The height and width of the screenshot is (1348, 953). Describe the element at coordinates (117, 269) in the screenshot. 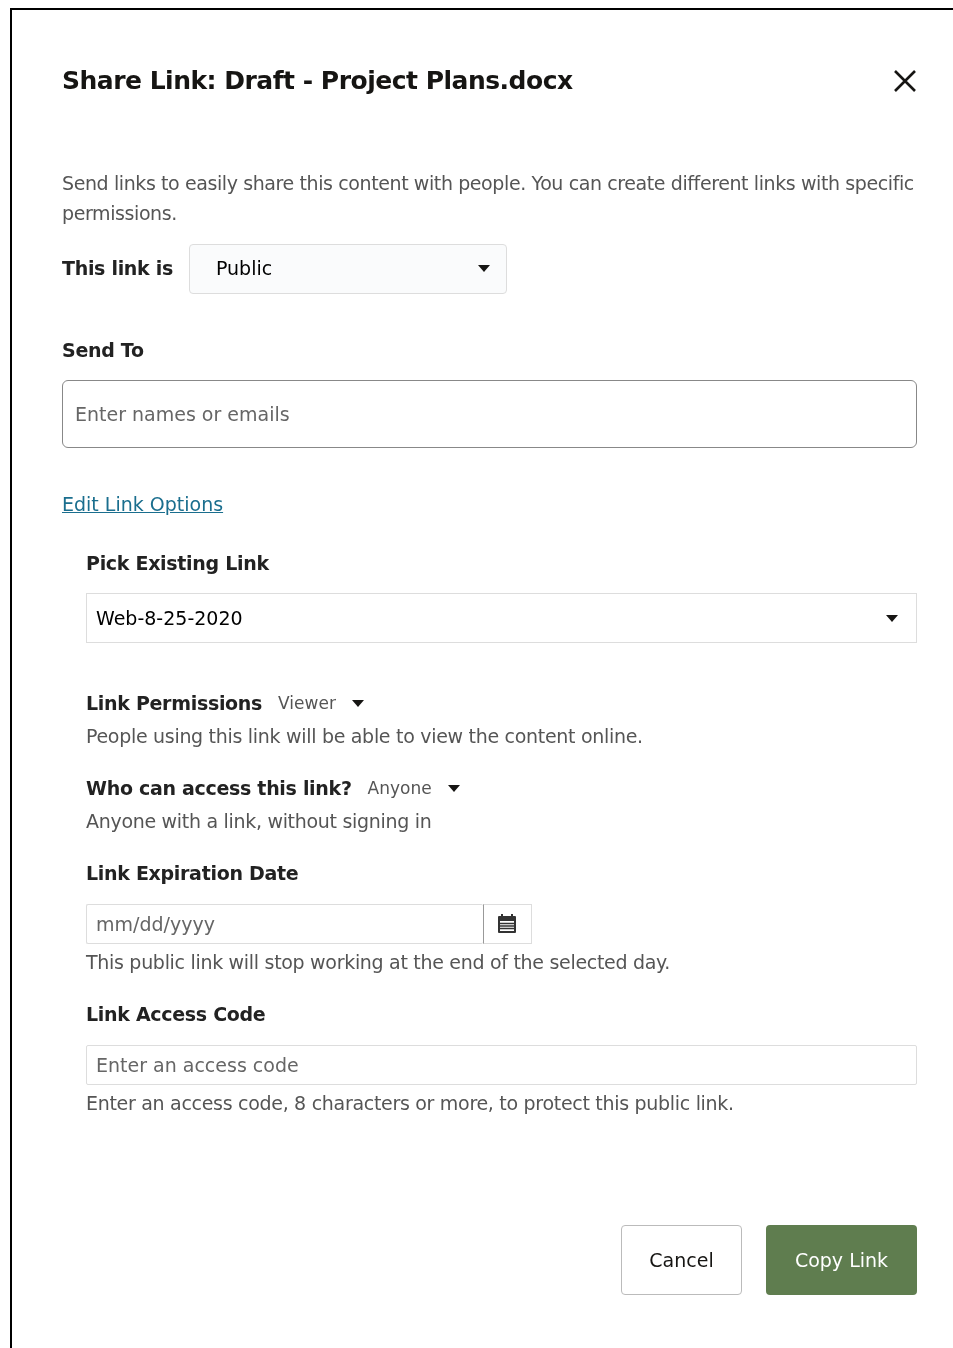

I see `field-label: This link is` at that location.